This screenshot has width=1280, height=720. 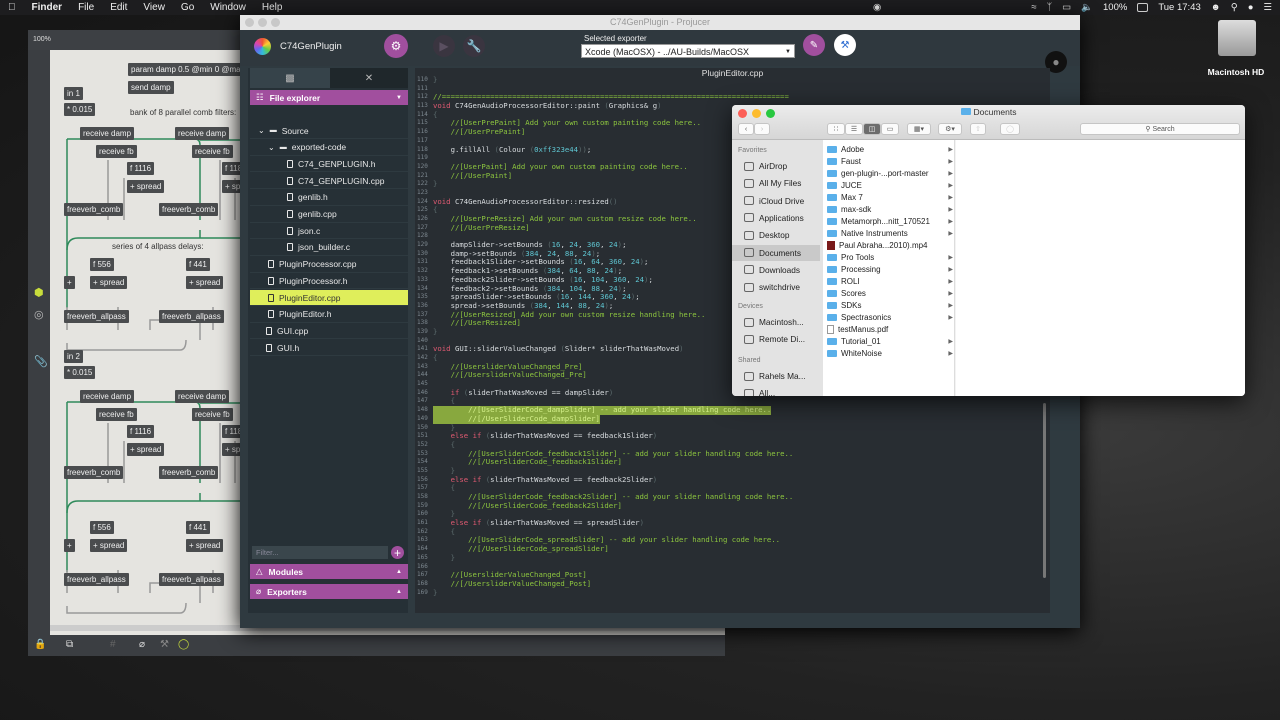 What do you see at coordinates (249, 22) in the screenshot?
I see `close-button` at bounding box center [249, 22].